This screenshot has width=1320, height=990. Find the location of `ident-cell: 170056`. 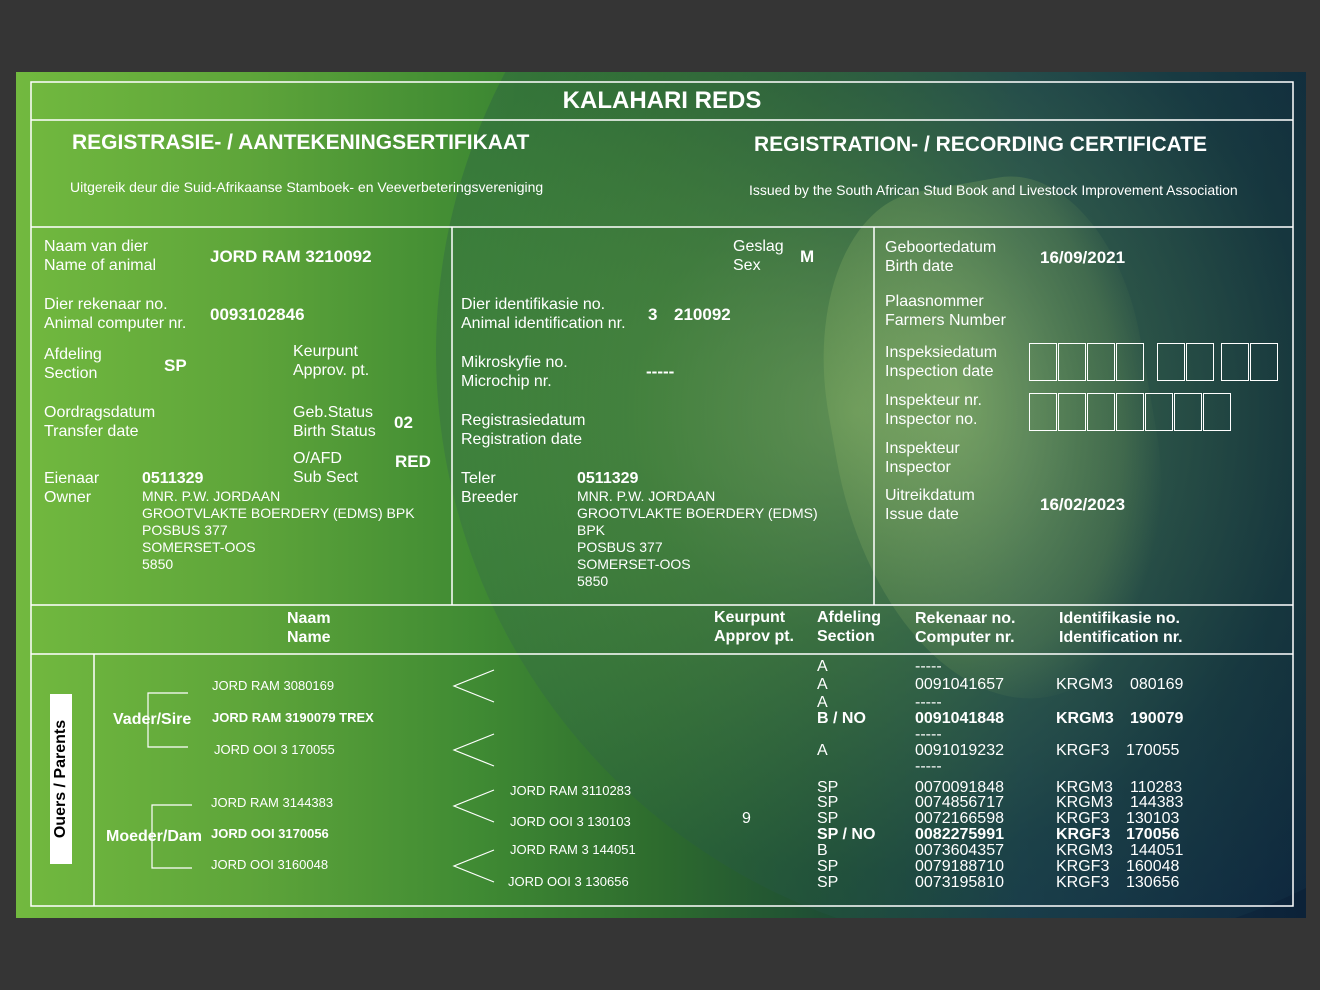

ident-cell: 170056 is located at coordinates (1153, 834).